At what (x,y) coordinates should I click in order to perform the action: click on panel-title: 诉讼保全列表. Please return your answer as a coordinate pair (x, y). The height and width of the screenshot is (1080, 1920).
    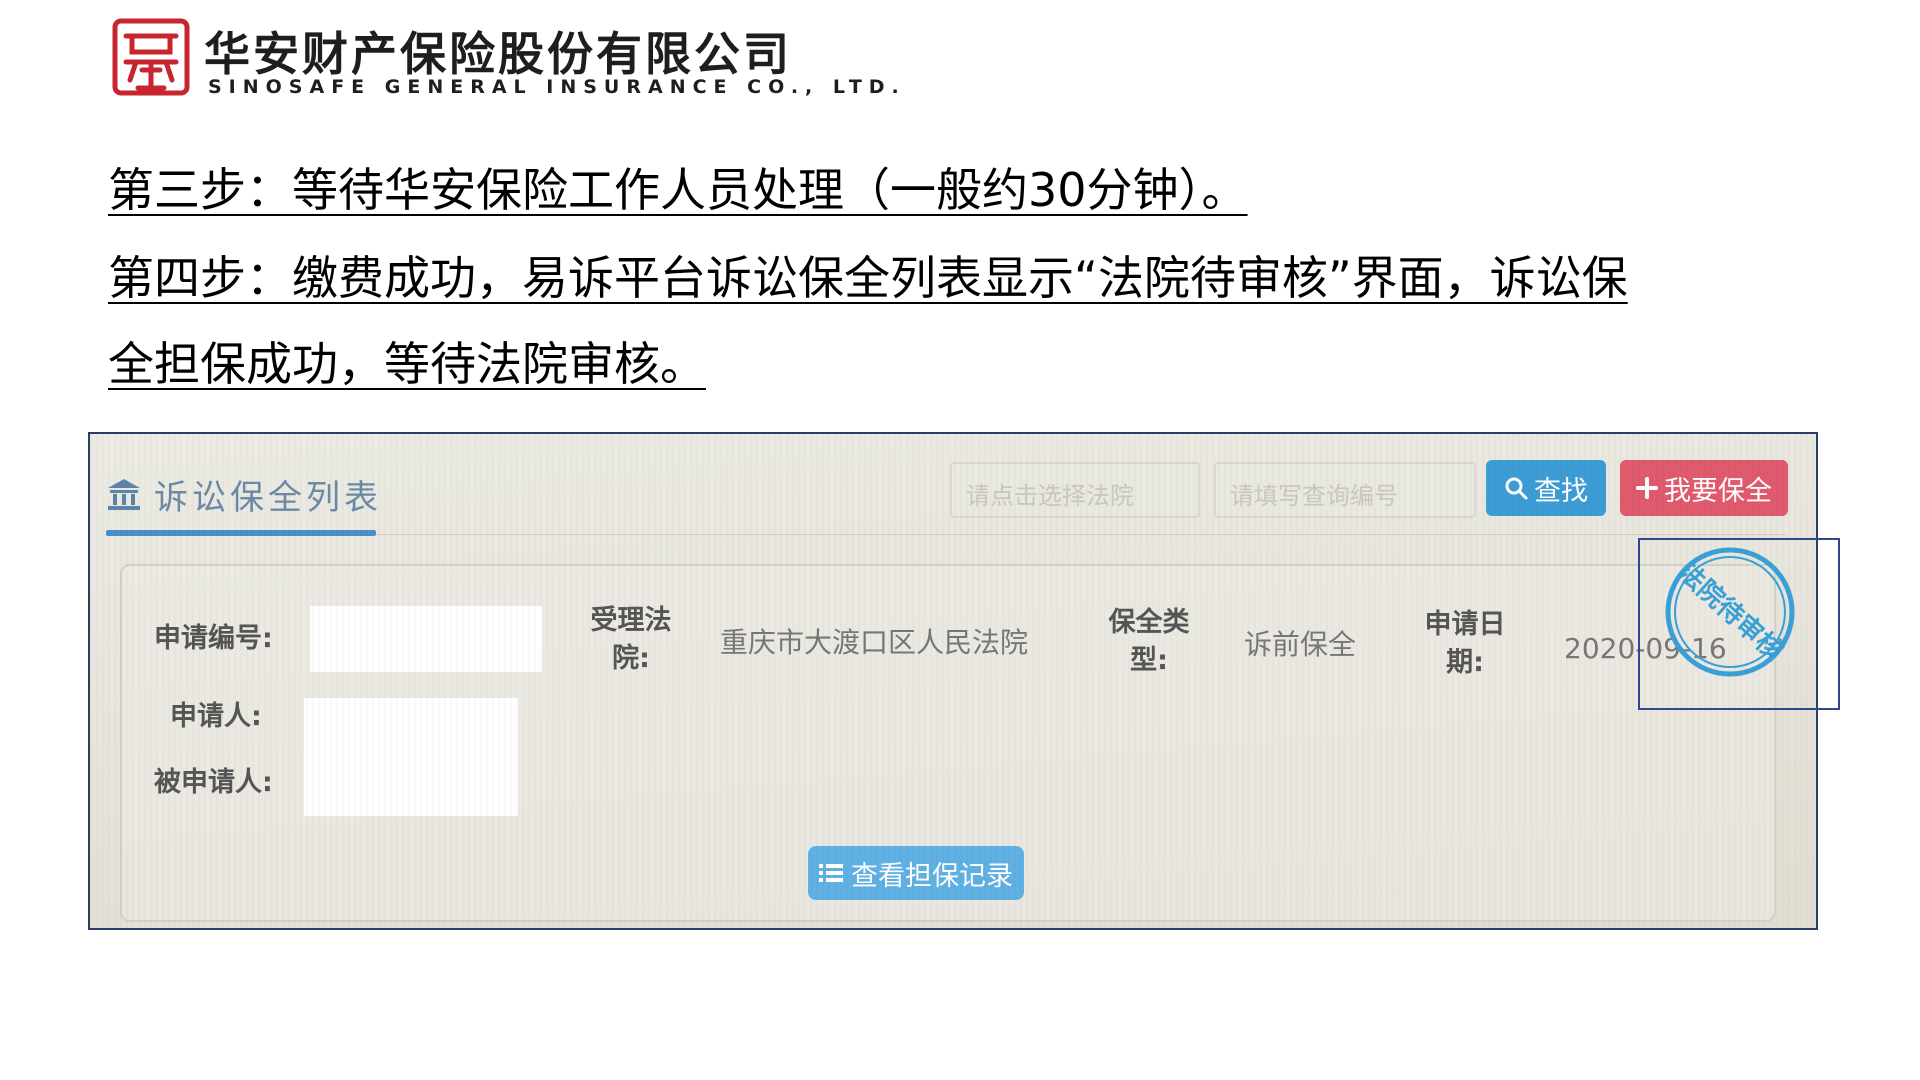
    Looking at the image, I should click on (268, 497).